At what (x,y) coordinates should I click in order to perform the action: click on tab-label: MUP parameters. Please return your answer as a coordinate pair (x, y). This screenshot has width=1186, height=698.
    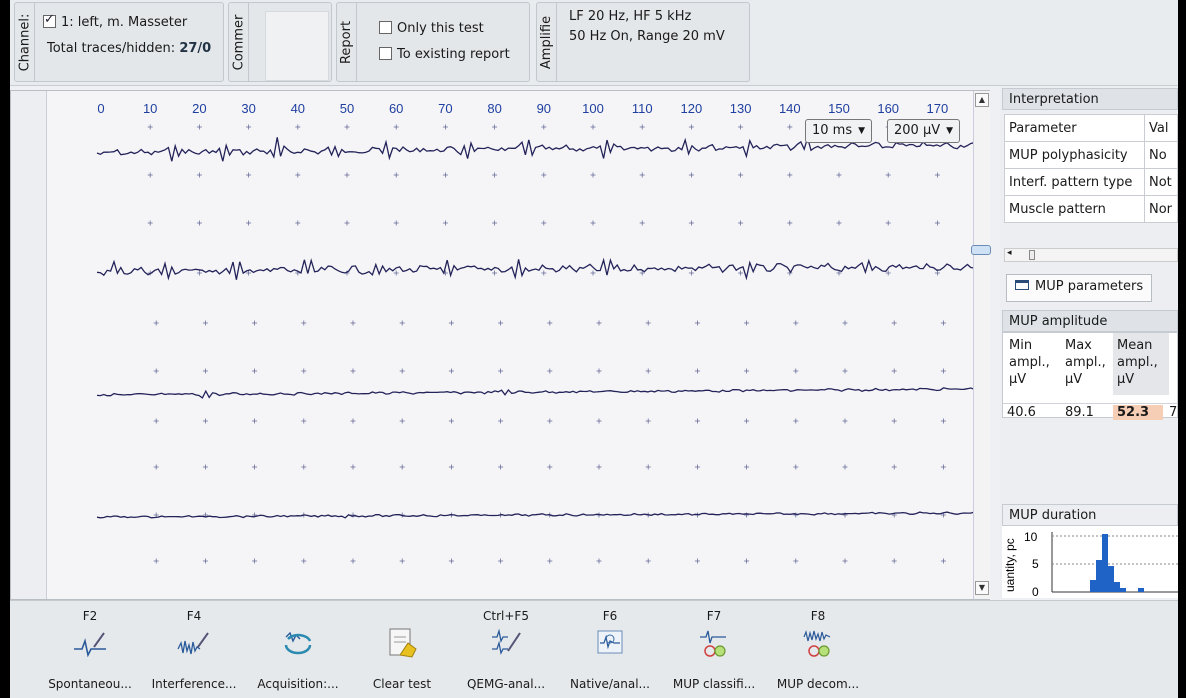
    Looking at the image, I should click on (1089, 286).